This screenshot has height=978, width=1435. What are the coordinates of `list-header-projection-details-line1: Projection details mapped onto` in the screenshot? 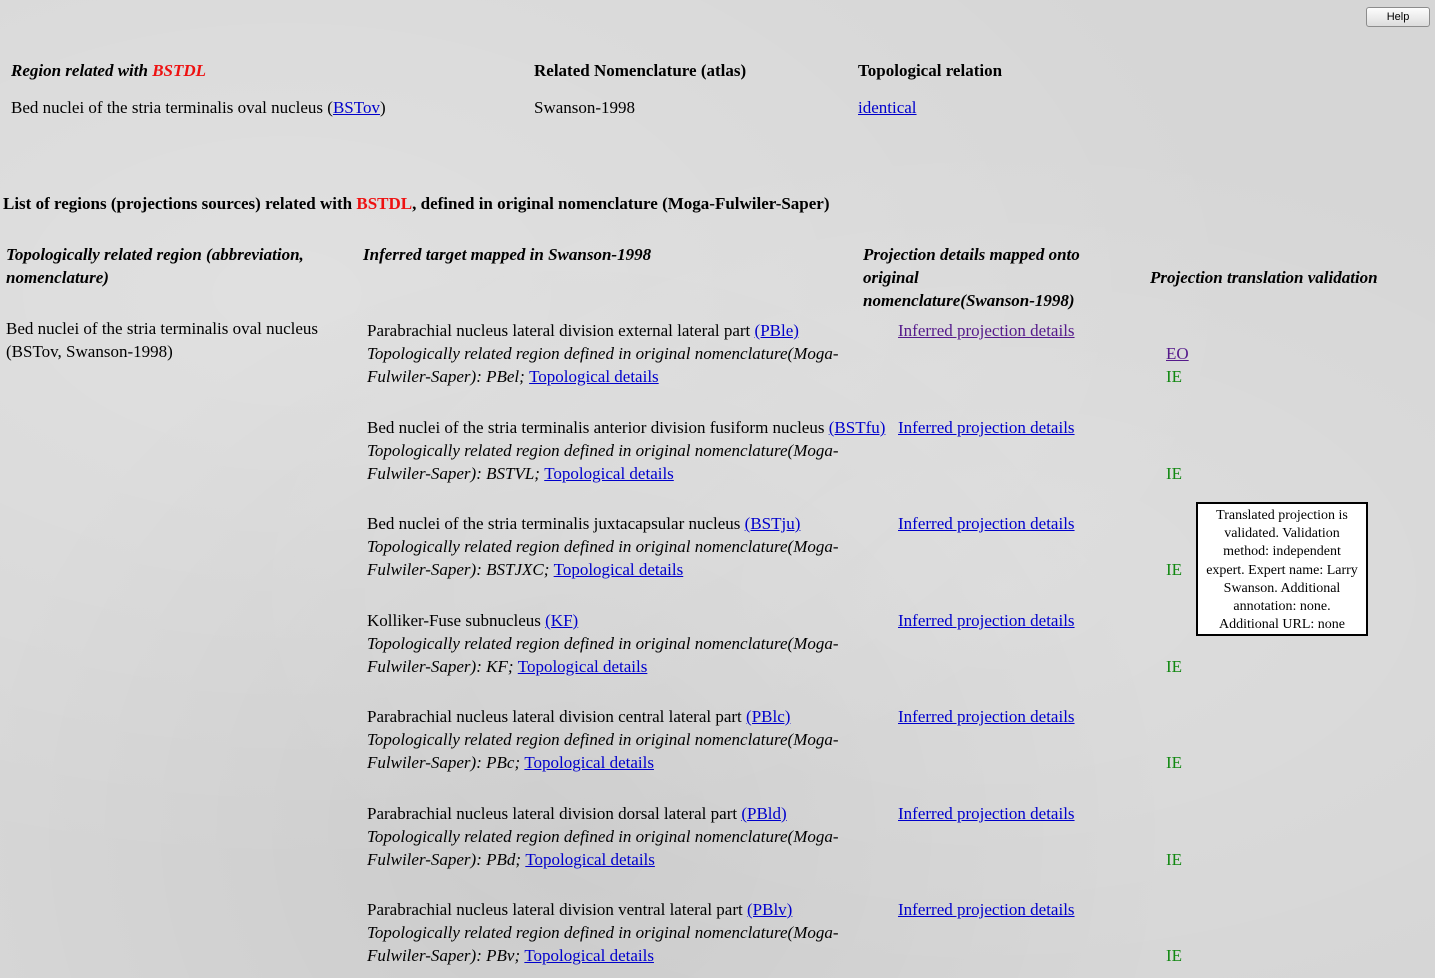 It's located at (971, 254).